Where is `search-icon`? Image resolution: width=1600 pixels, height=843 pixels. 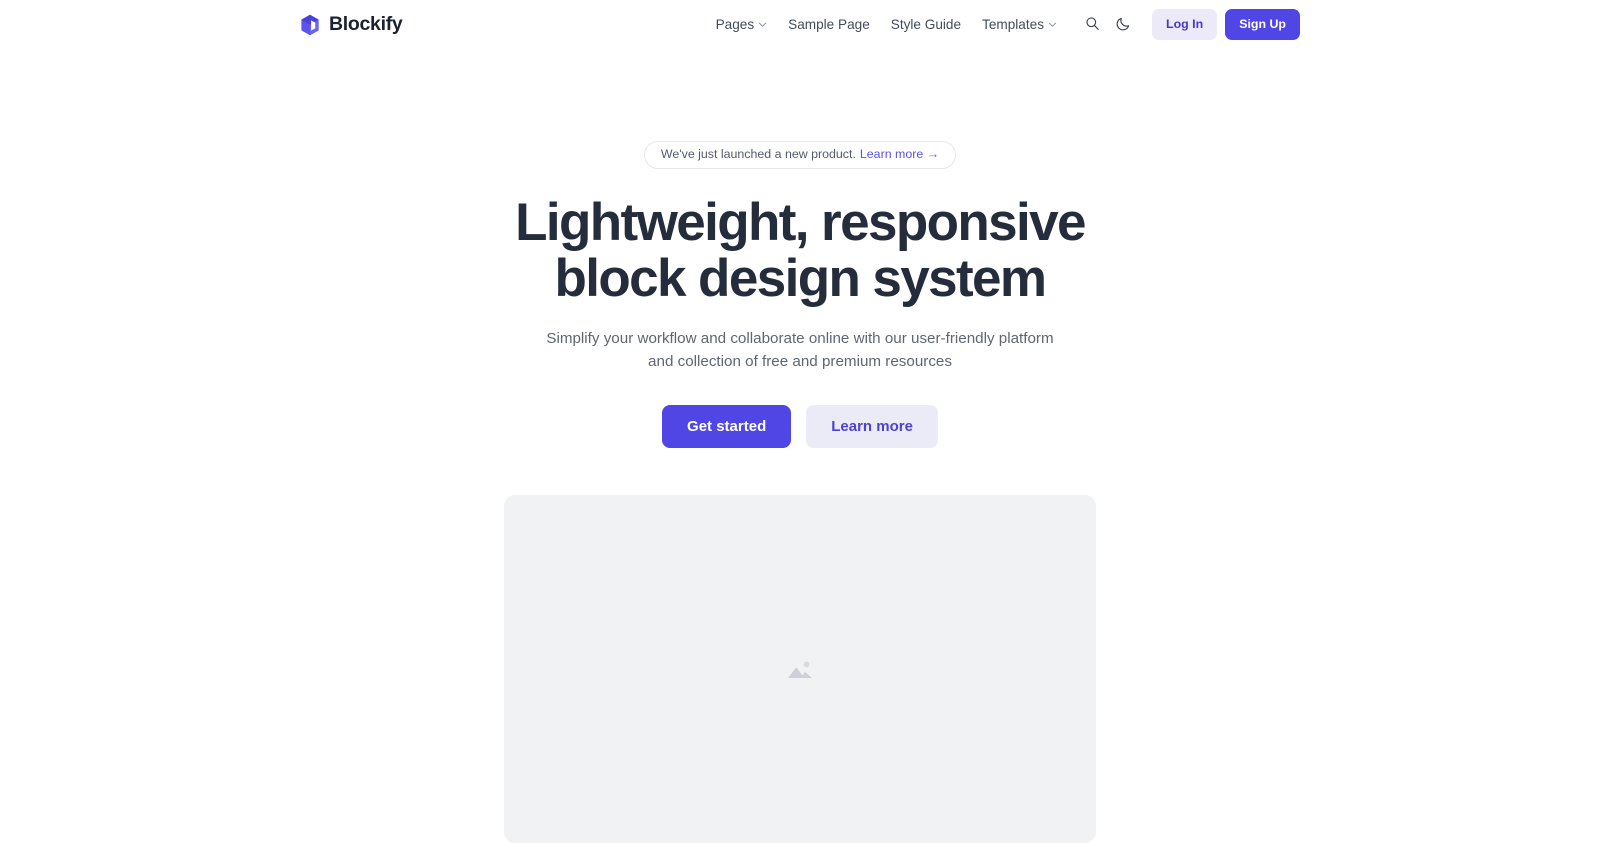 search-icon is located at coordinates (1092, 25).